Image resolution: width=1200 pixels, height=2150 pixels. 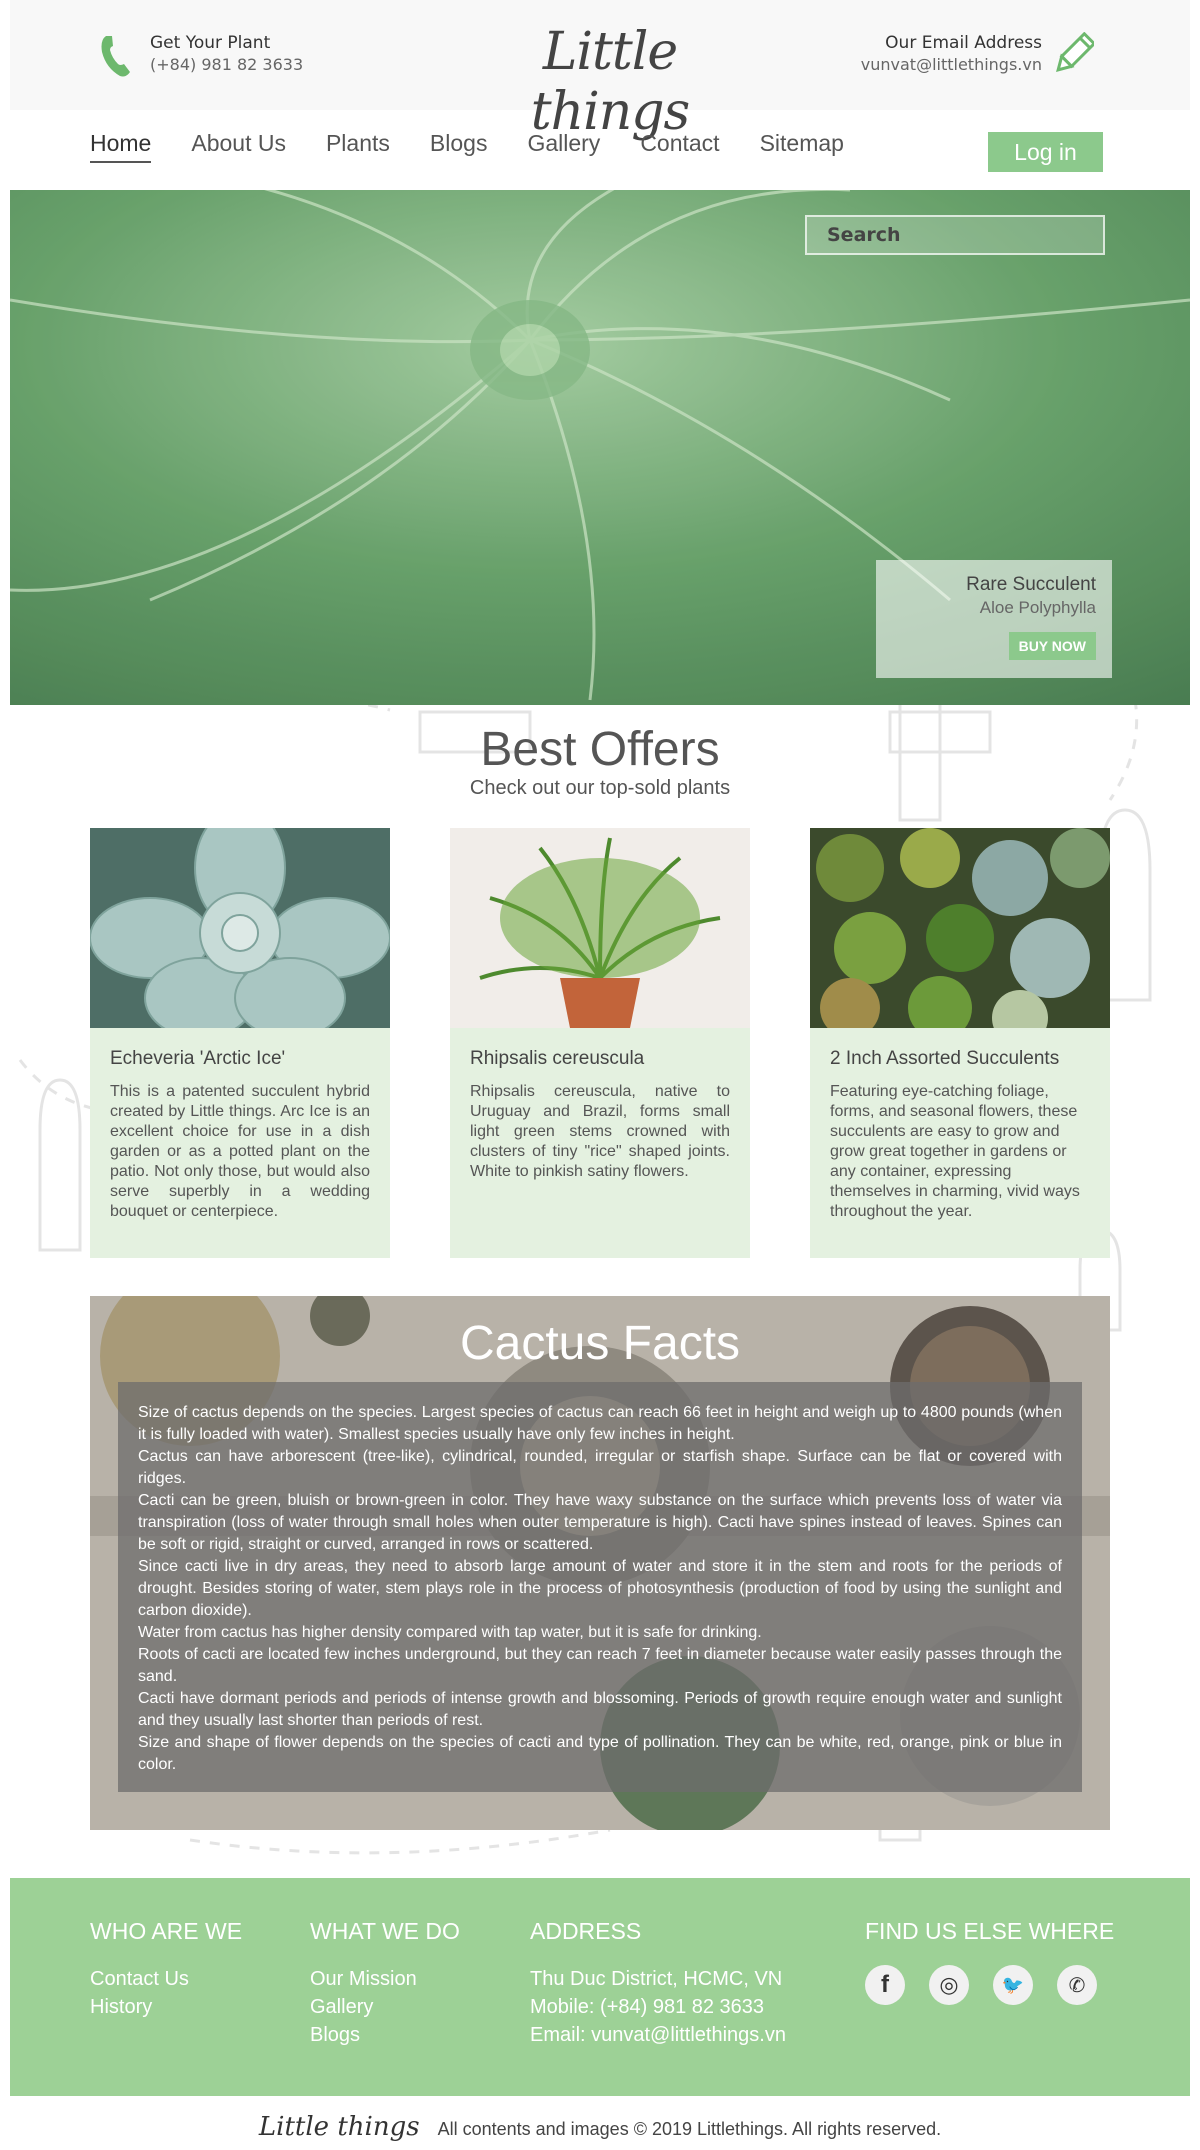 I want to click on nav-item-contact: Contact, so click(x=679, y=146).